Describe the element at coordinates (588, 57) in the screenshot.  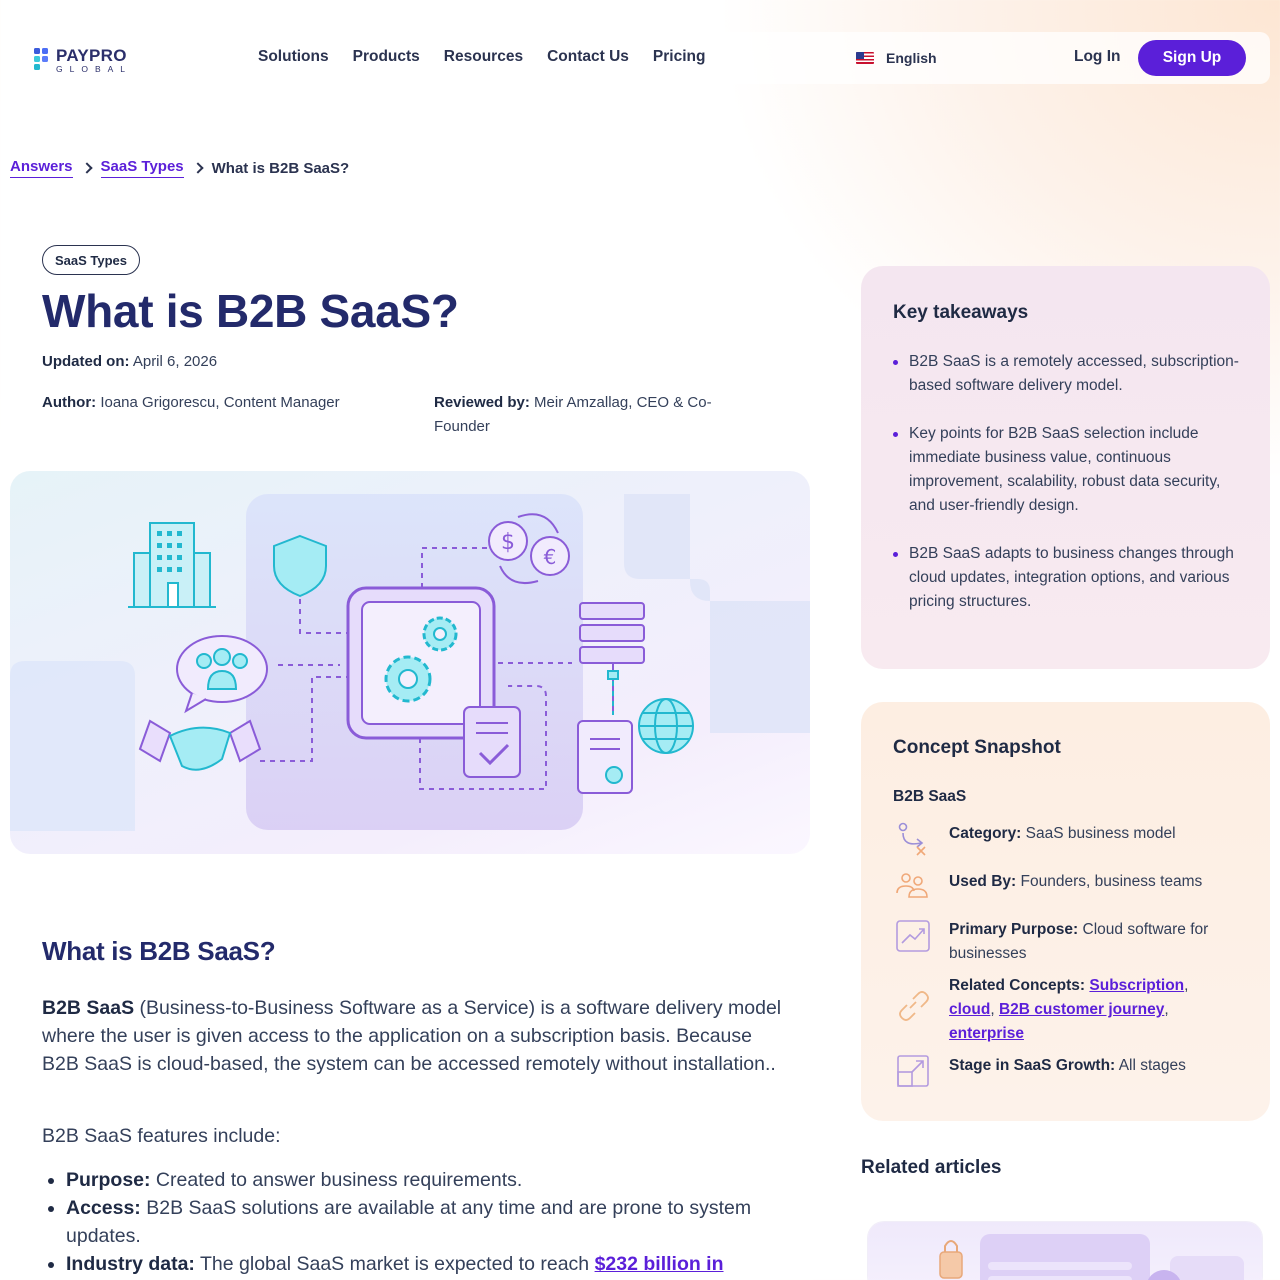
I see `nav-contact-us: Contact Us` at that location.